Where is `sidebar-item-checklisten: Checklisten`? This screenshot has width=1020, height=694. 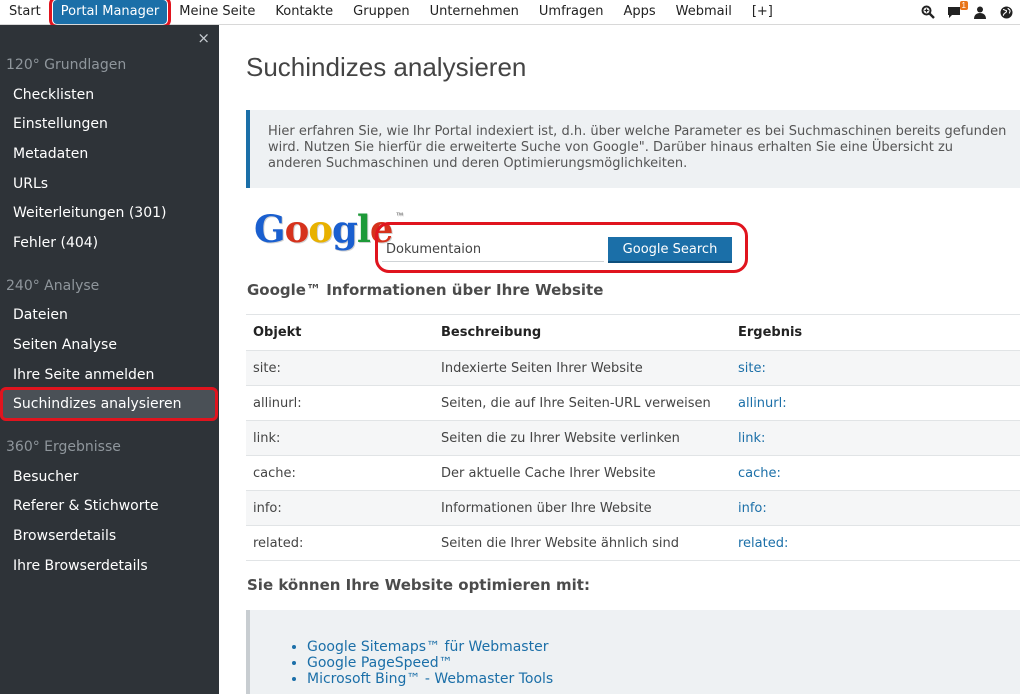
sidebar-item-checklisten: Checklisten is located at coordinates (53, 95).